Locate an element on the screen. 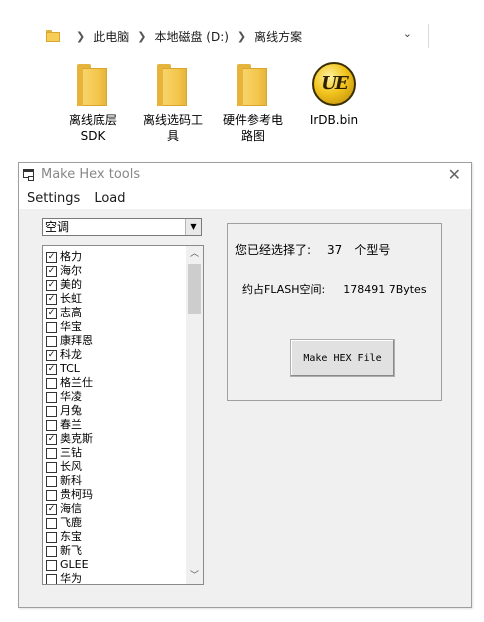  list-item: ✓ 美的 is located at coordinates (115, 285).